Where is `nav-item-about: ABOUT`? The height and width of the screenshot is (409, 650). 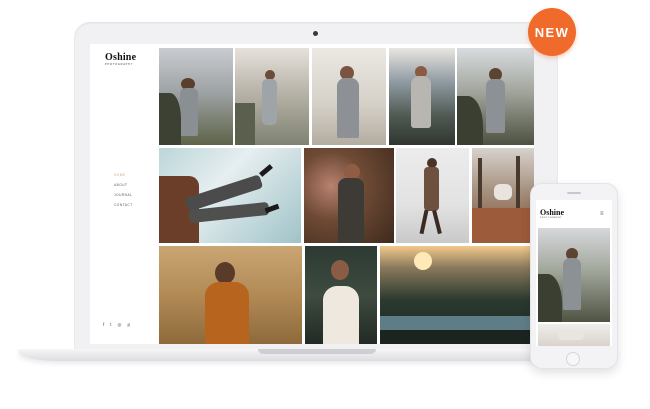 nav-item-about: ABOUT is located at coordinates (123, 185).